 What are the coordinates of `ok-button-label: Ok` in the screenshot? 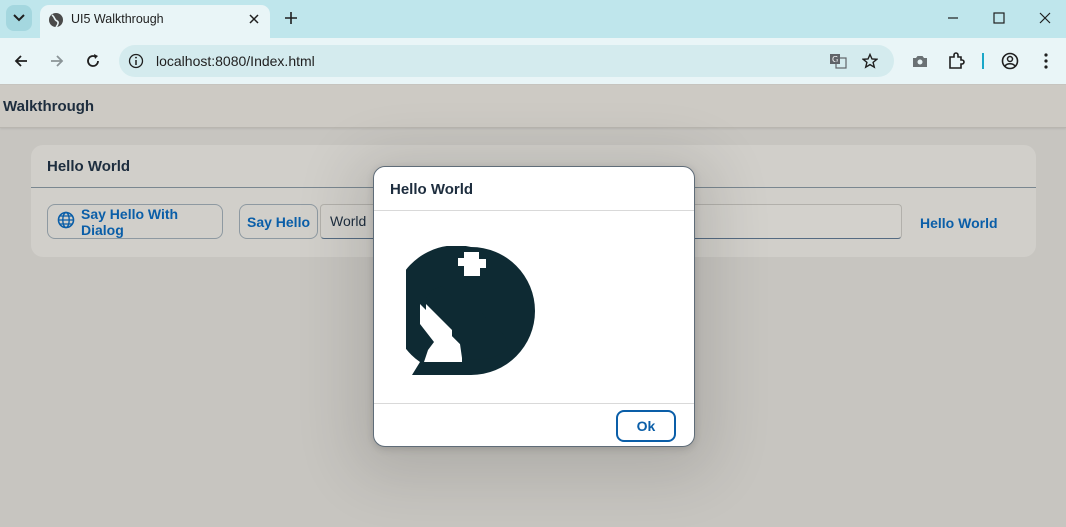 It's located at (646, 426).